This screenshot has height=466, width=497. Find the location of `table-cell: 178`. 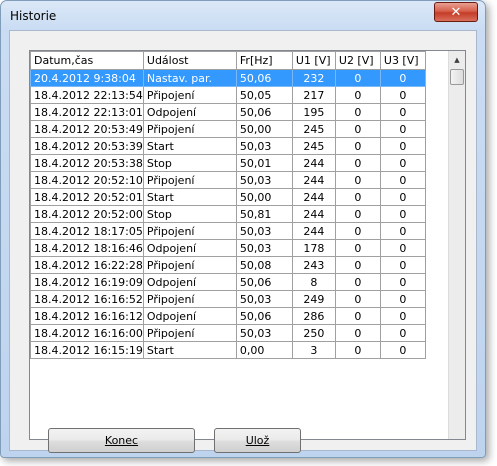

table-cell: 178 is located at coordinates (313, 248).